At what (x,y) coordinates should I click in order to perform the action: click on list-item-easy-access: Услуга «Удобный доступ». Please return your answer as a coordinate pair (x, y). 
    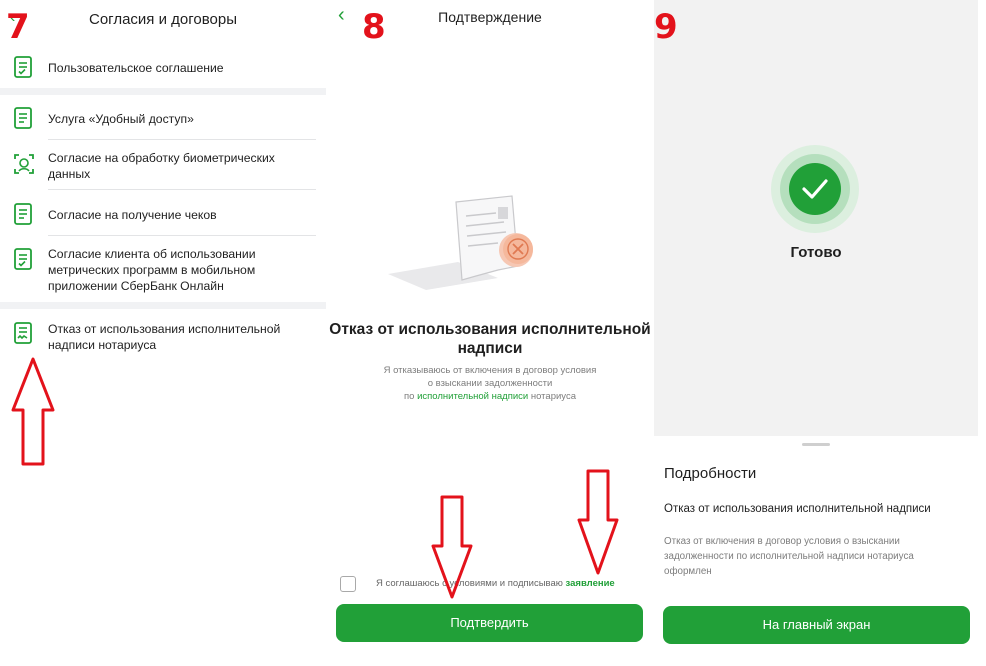
    Looking at the image, I should click on (163, 120).